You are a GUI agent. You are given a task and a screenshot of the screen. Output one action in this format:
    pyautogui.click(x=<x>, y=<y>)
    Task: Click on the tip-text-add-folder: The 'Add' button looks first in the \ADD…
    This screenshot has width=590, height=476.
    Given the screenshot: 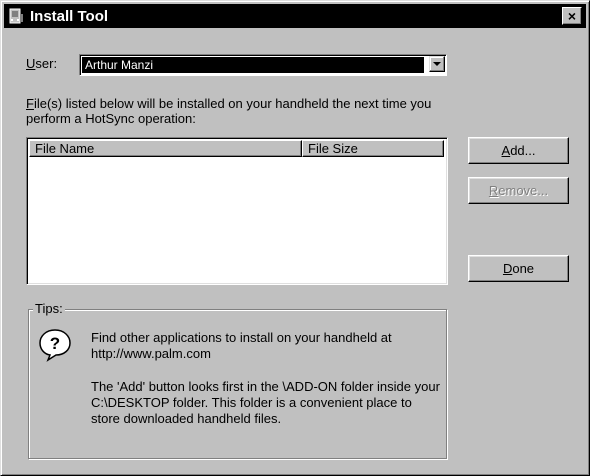 What is the action you would take?
    pyautogui.click(x=265, y=402)
    